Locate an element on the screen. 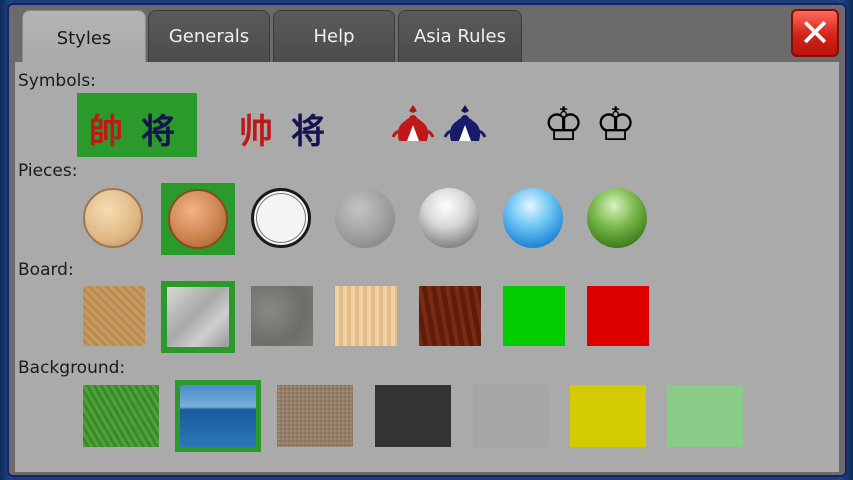 This screenshot has width=853, height=480. close-x-icon: ✕ is located at coordinates (815, 33).